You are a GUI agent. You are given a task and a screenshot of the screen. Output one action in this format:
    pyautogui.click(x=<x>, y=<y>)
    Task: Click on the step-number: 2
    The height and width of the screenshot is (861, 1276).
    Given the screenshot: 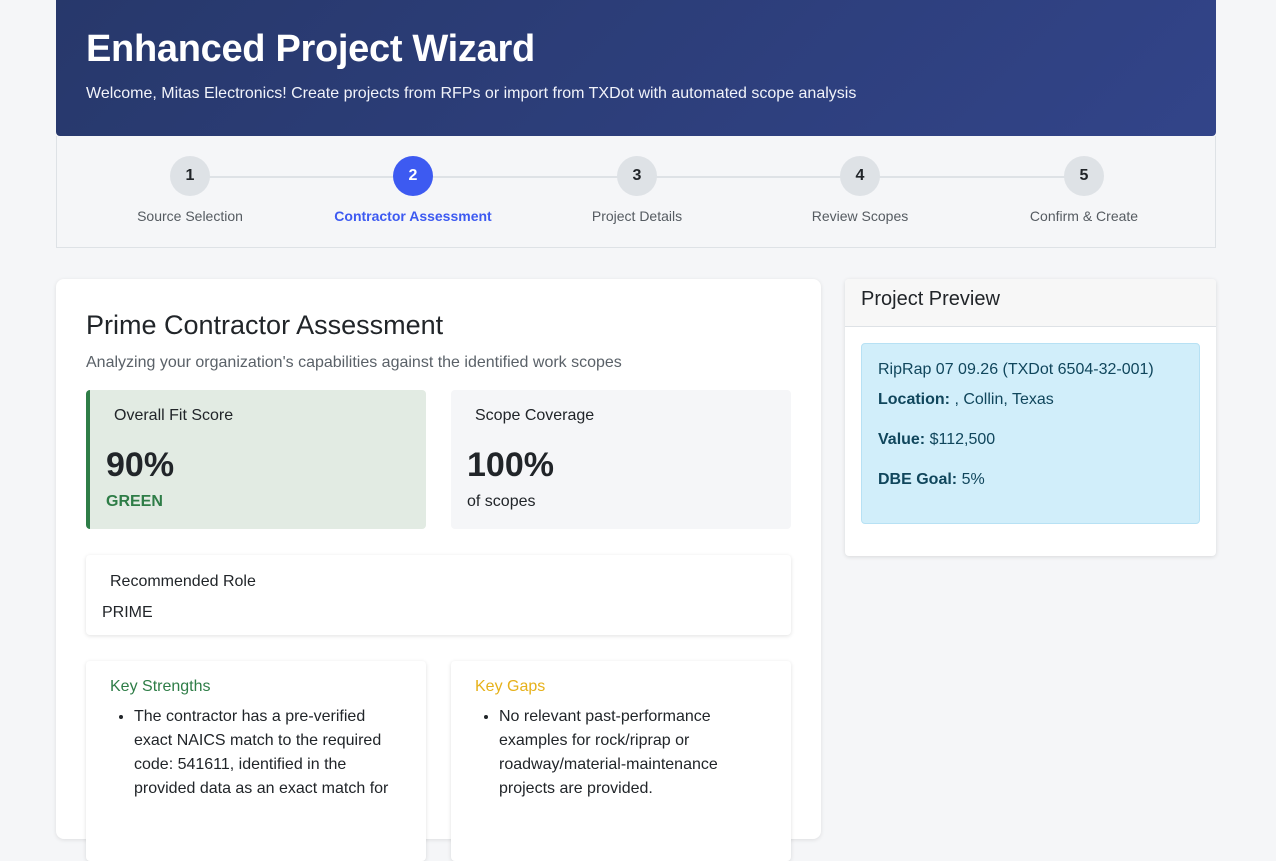 What is the action you would take?
    pyautogui.click(x=413, y=176)
    